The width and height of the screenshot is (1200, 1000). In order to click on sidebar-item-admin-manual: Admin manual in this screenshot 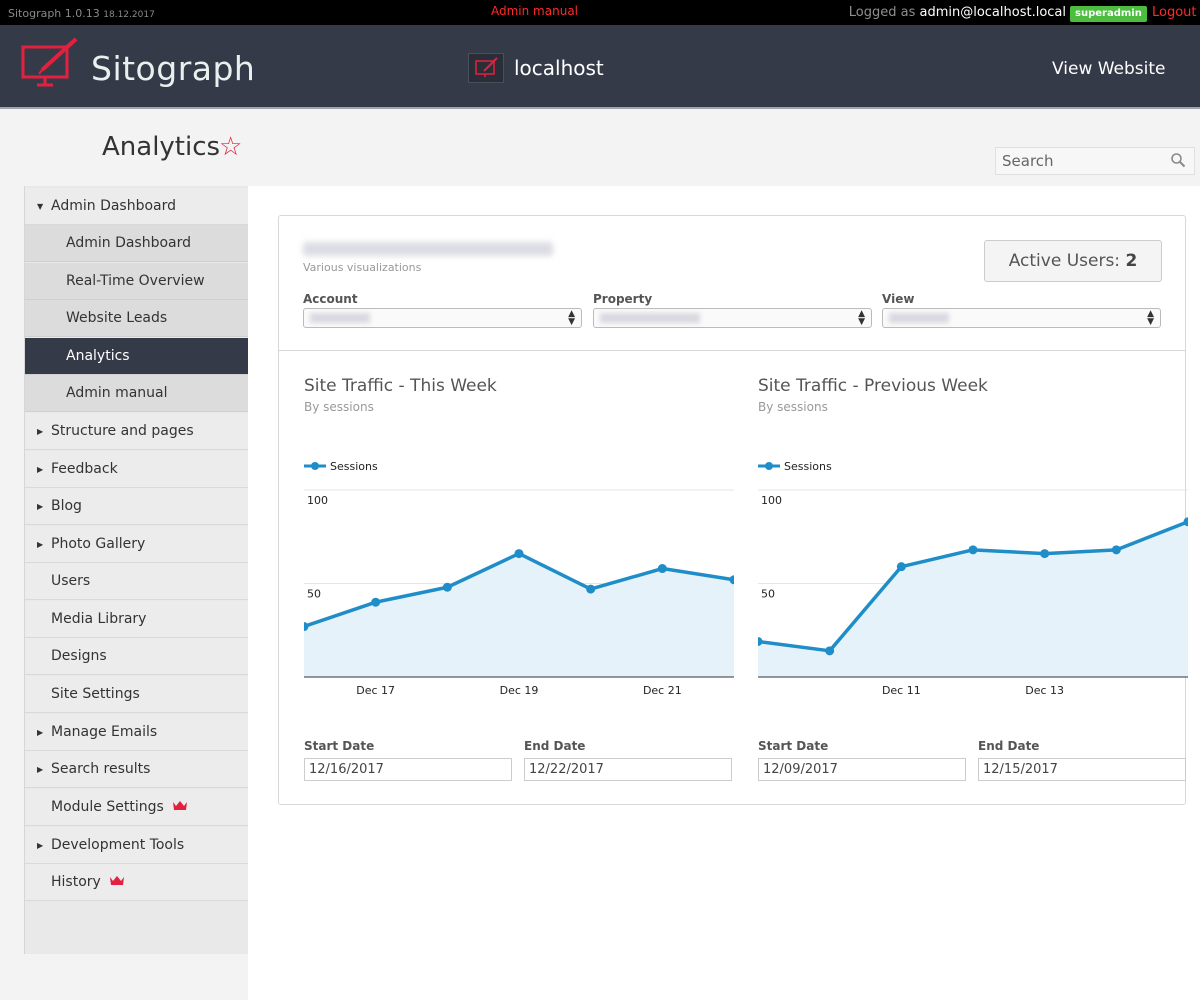, I will do `click(137, 393)`.